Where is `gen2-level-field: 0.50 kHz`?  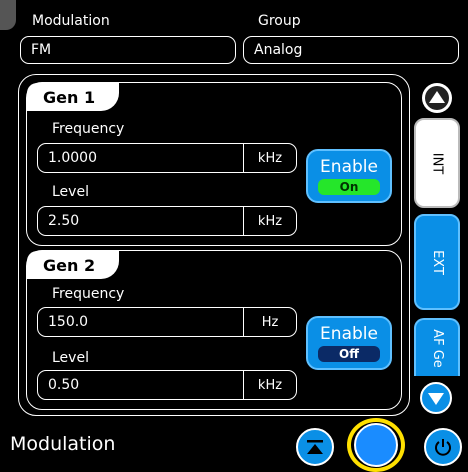
gen2-level-field: 0.50 kHz is located at coordinates (167, 385).